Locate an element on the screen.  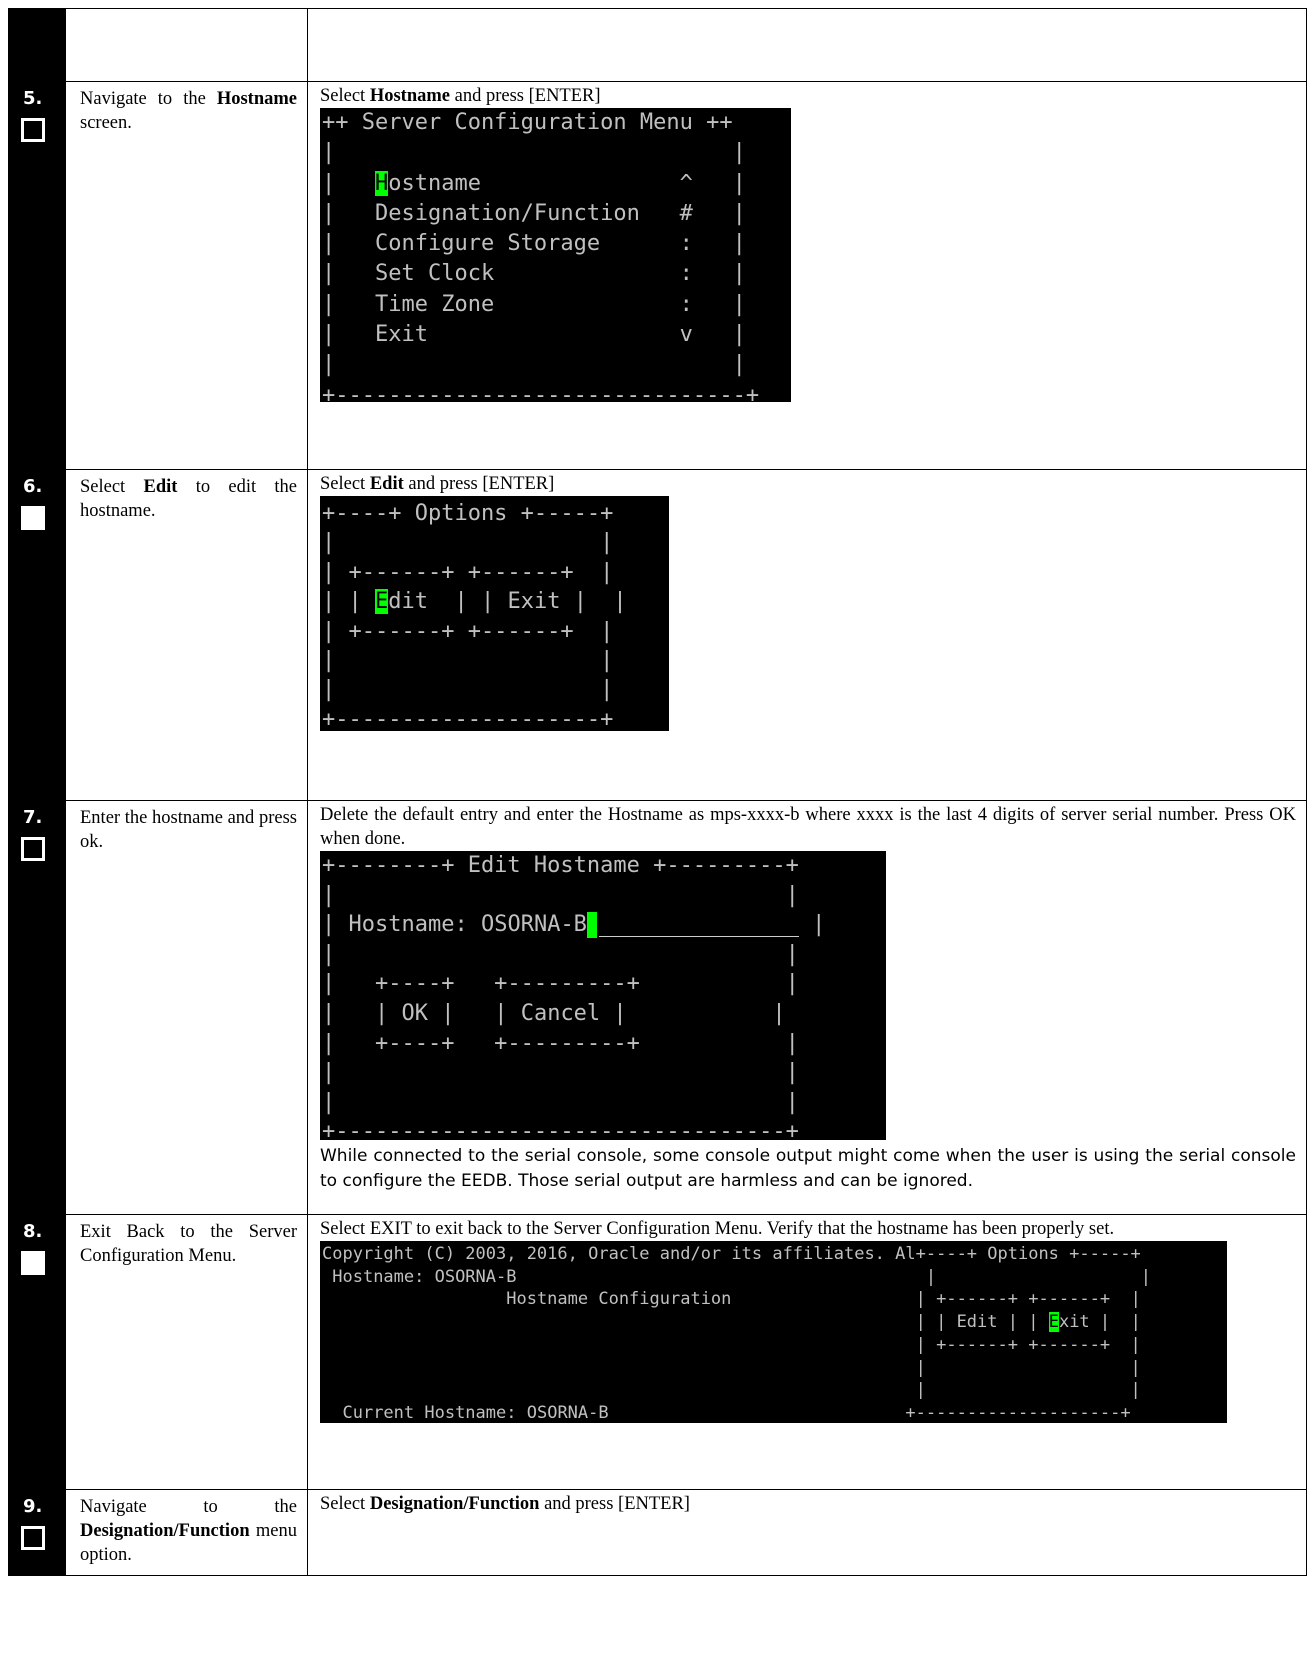
menu-item-configure-storage: Configure Storage is located at coordinates (487, 243).